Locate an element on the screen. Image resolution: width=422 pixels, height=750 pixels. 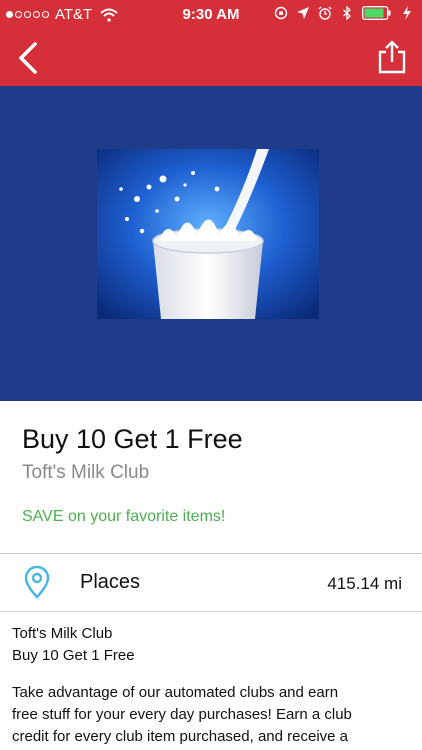
places-label: Places is located at coordinates (110, 582).